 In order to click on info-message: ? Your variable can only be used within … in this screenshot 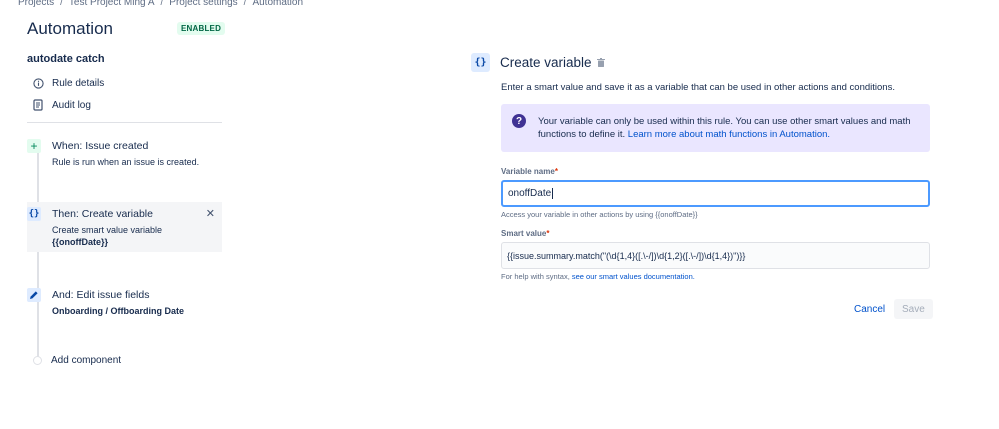, I will do `click(715, 128)`.